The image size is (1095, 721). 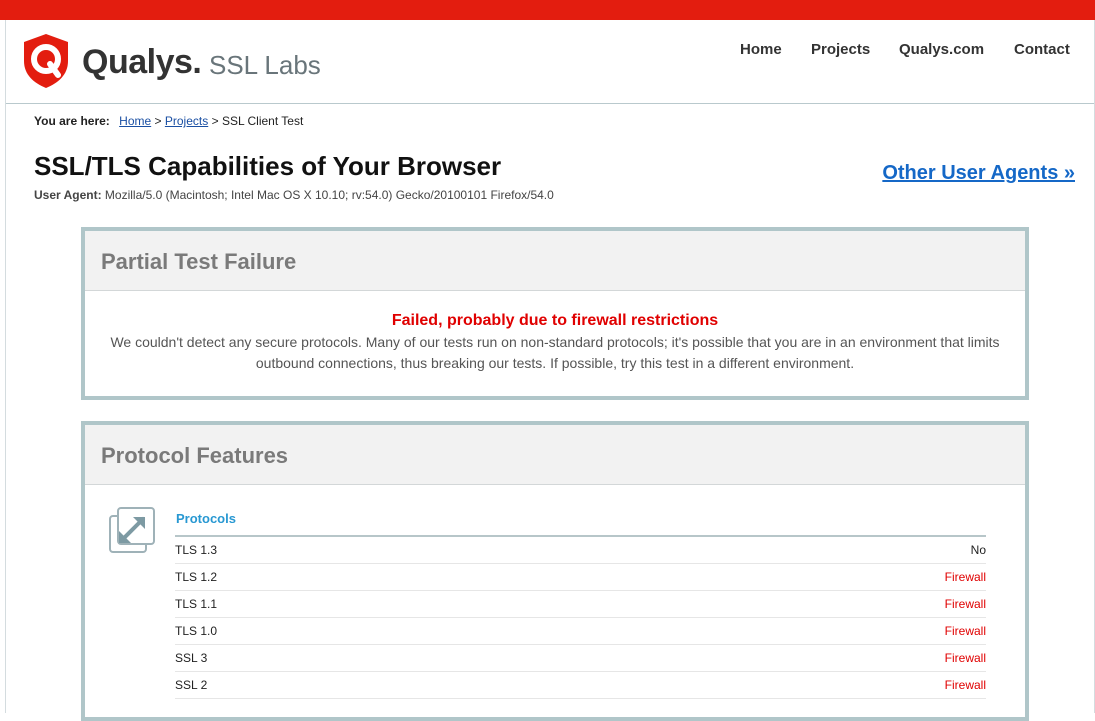 What do you see at coordinates (196, 631) in the screenshot?
I see `protocol-name: TLS 1.0` at bounding box center [196, 631].